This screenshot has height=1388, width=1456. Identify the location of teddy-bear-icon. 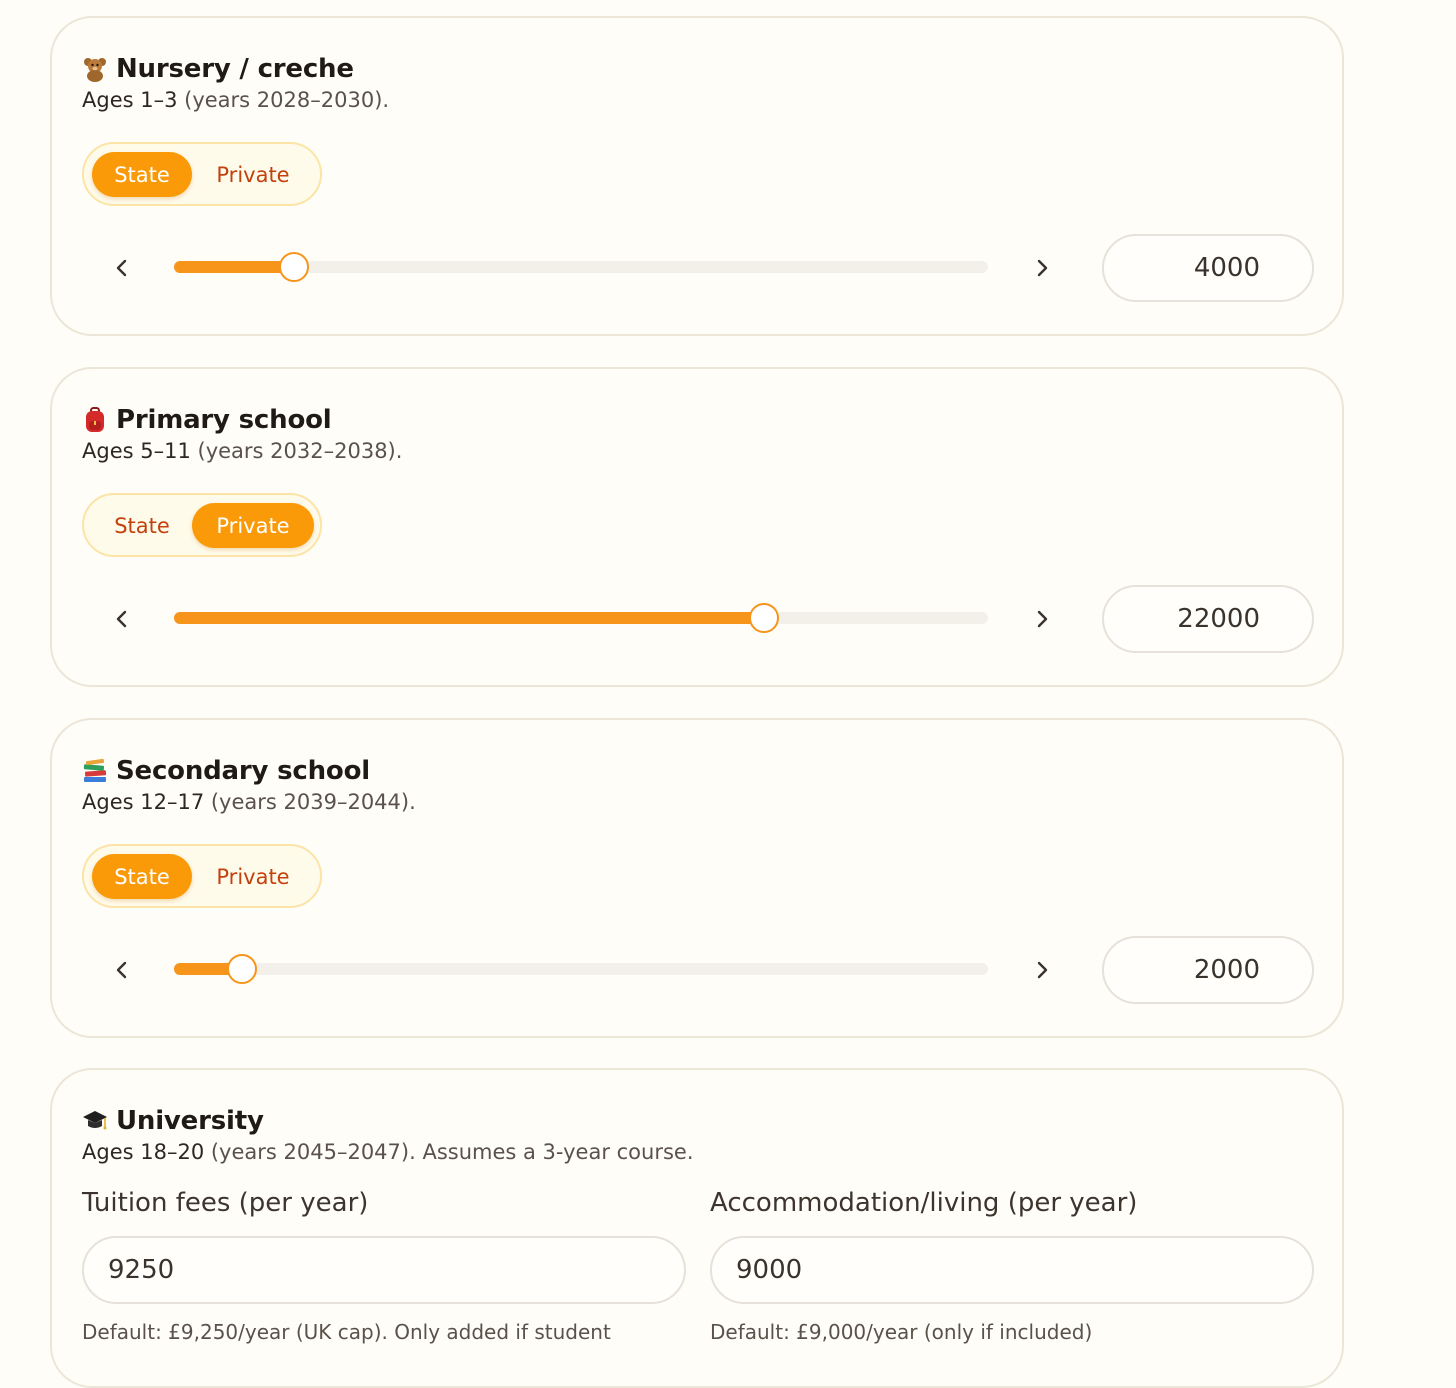
(95, 69).